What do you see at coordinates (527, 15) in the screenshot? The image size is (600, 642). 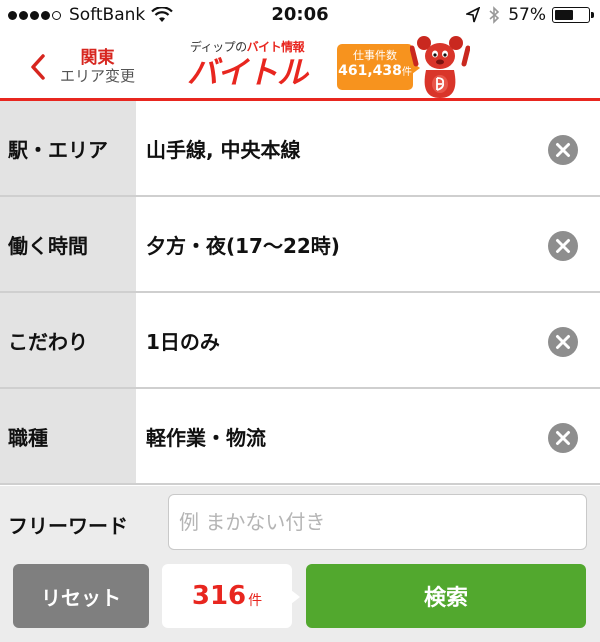 I see `battery-percent: 57%` at bounding box center [527, 15].